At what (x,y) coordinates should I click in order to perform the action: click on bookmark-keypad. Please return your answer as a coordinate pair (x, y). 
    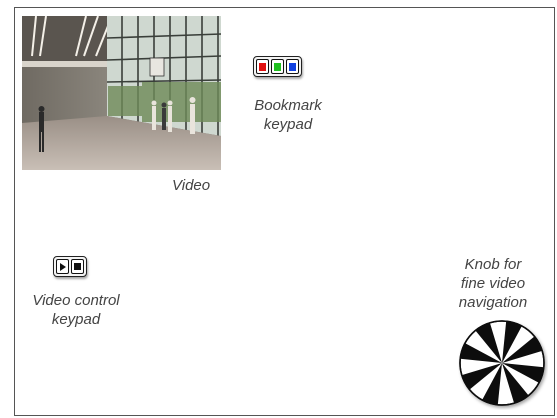
    Looking at the image, I should click on (277, 66).